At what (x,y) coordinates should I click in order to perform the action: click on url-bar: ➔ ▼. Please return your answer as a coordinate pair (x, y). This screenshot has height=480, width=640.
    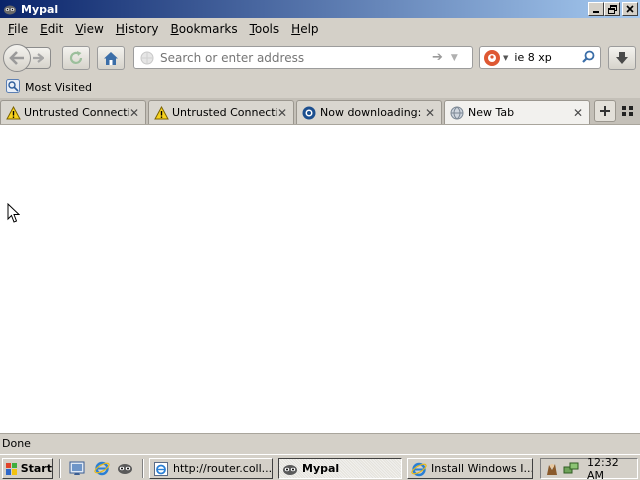
    Looking at the image, I should click on (303, 57).